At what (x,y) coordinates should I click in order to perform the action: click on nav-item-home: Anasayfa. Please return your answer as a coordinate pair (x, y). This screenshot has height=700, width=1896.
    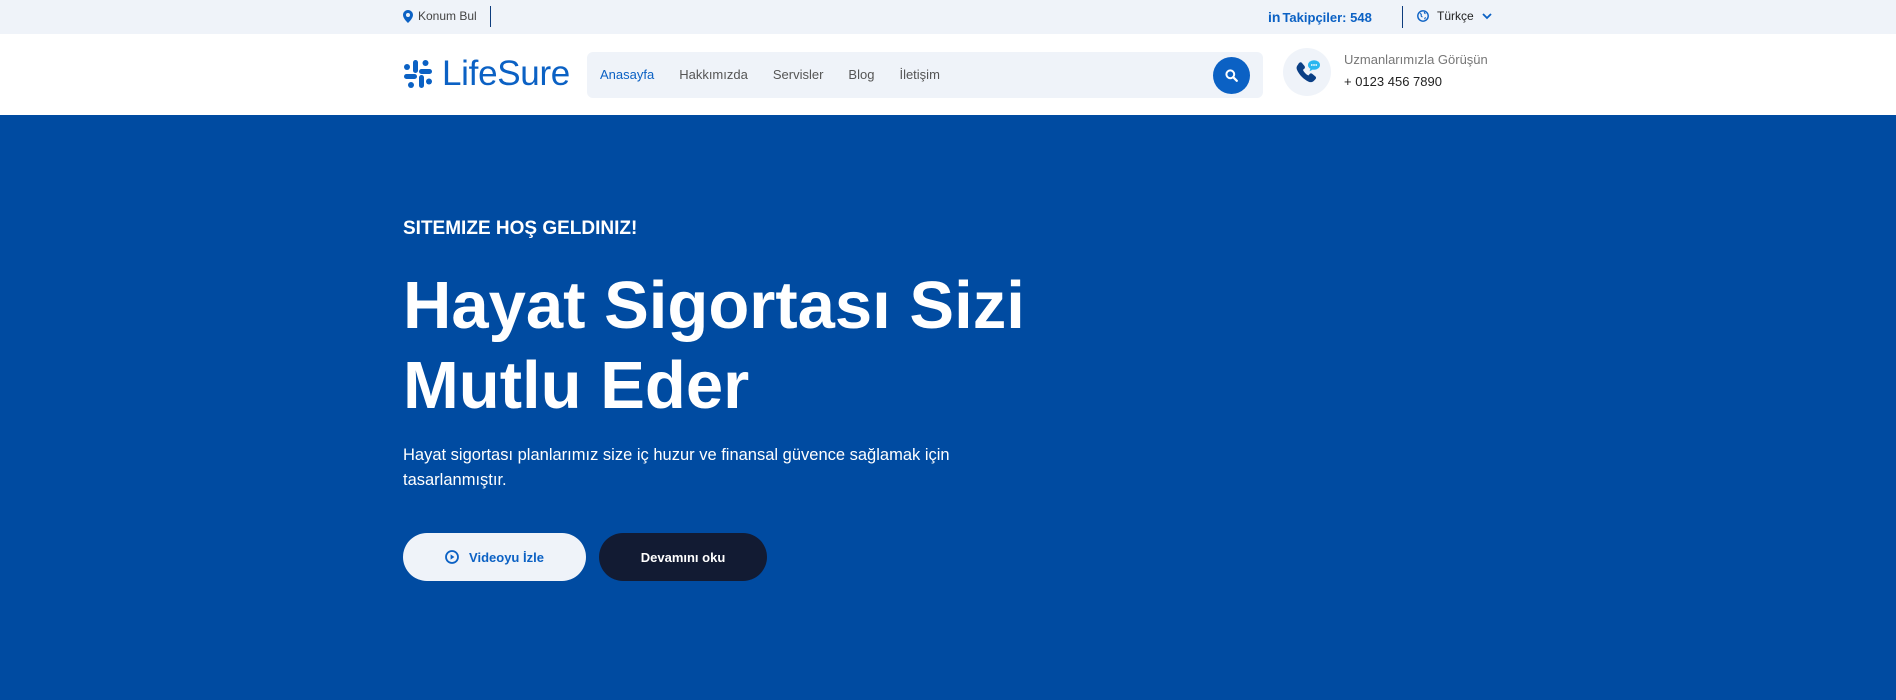
    Looking at the image, I should click on (627, 74).